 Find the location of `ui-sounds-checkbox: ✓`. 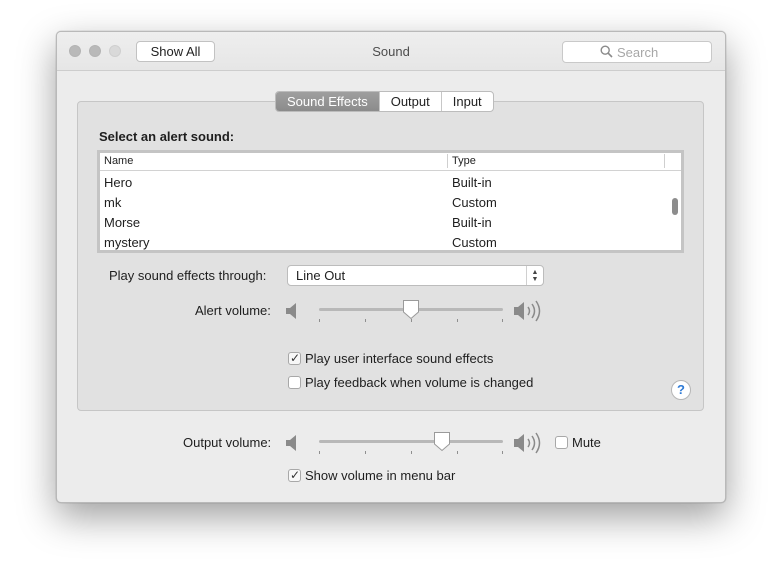

ui-sounds-checkbox: ✓ is located at coordinates (294, 358).